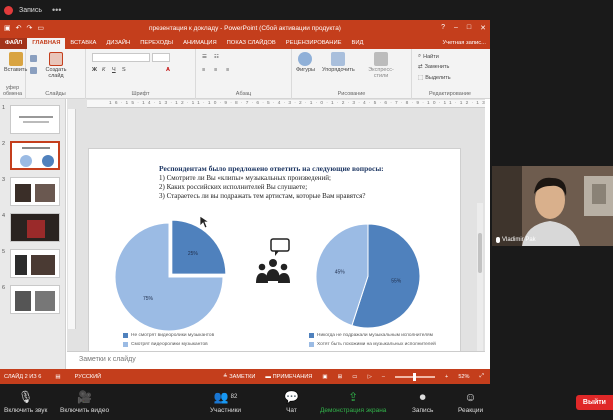 Image resolution: width=613 pixels, height=420 pixels. I want to click on thumbnail-slide-3: 3, so click(33, 192).